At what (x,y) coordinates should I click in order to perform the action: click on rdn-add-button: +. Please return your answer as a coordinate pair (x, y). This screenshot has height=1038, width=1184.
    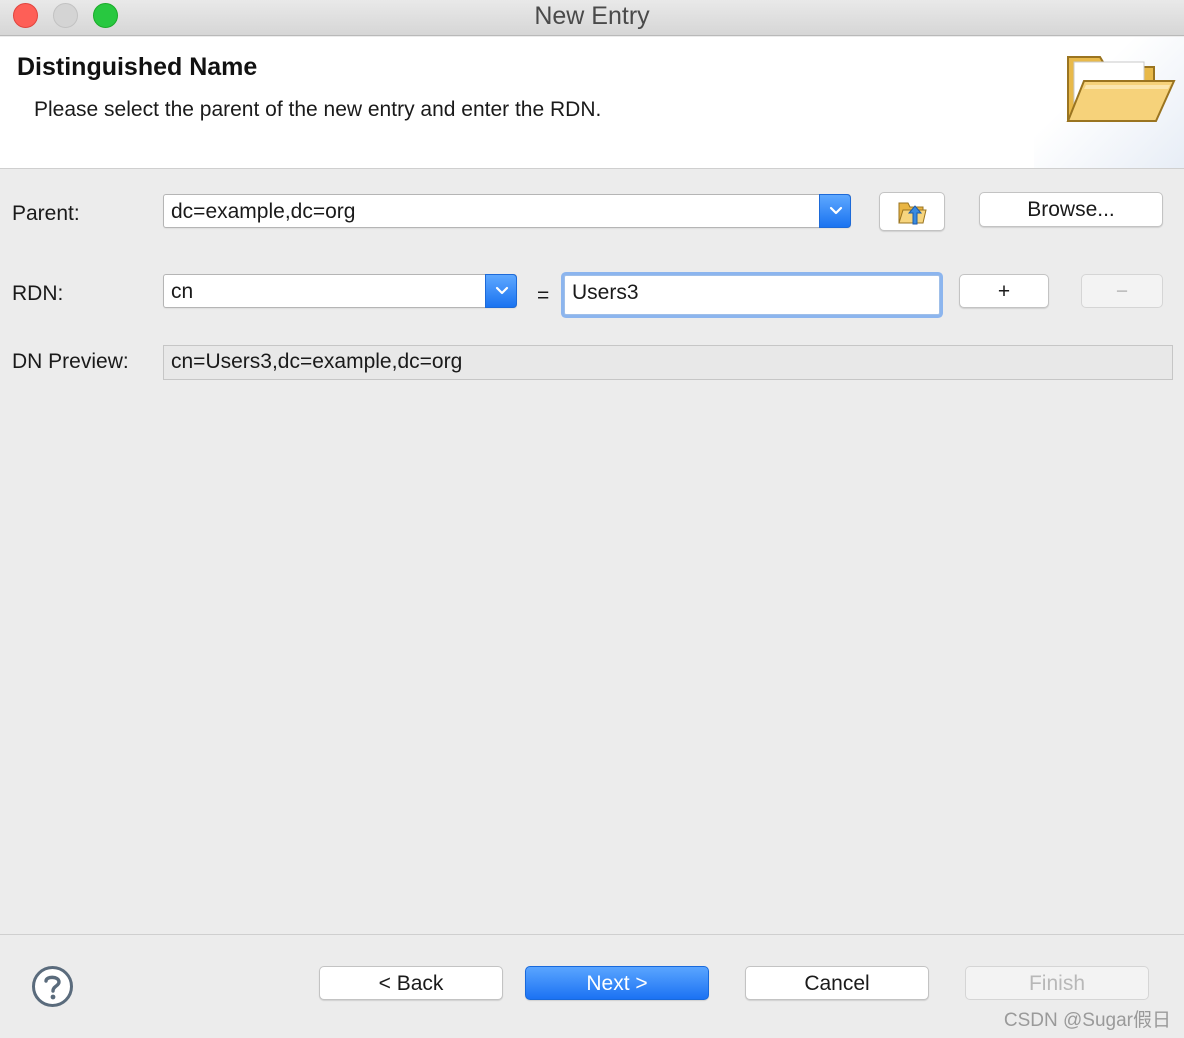
    Looking at the image, I should click on (1004, 291).